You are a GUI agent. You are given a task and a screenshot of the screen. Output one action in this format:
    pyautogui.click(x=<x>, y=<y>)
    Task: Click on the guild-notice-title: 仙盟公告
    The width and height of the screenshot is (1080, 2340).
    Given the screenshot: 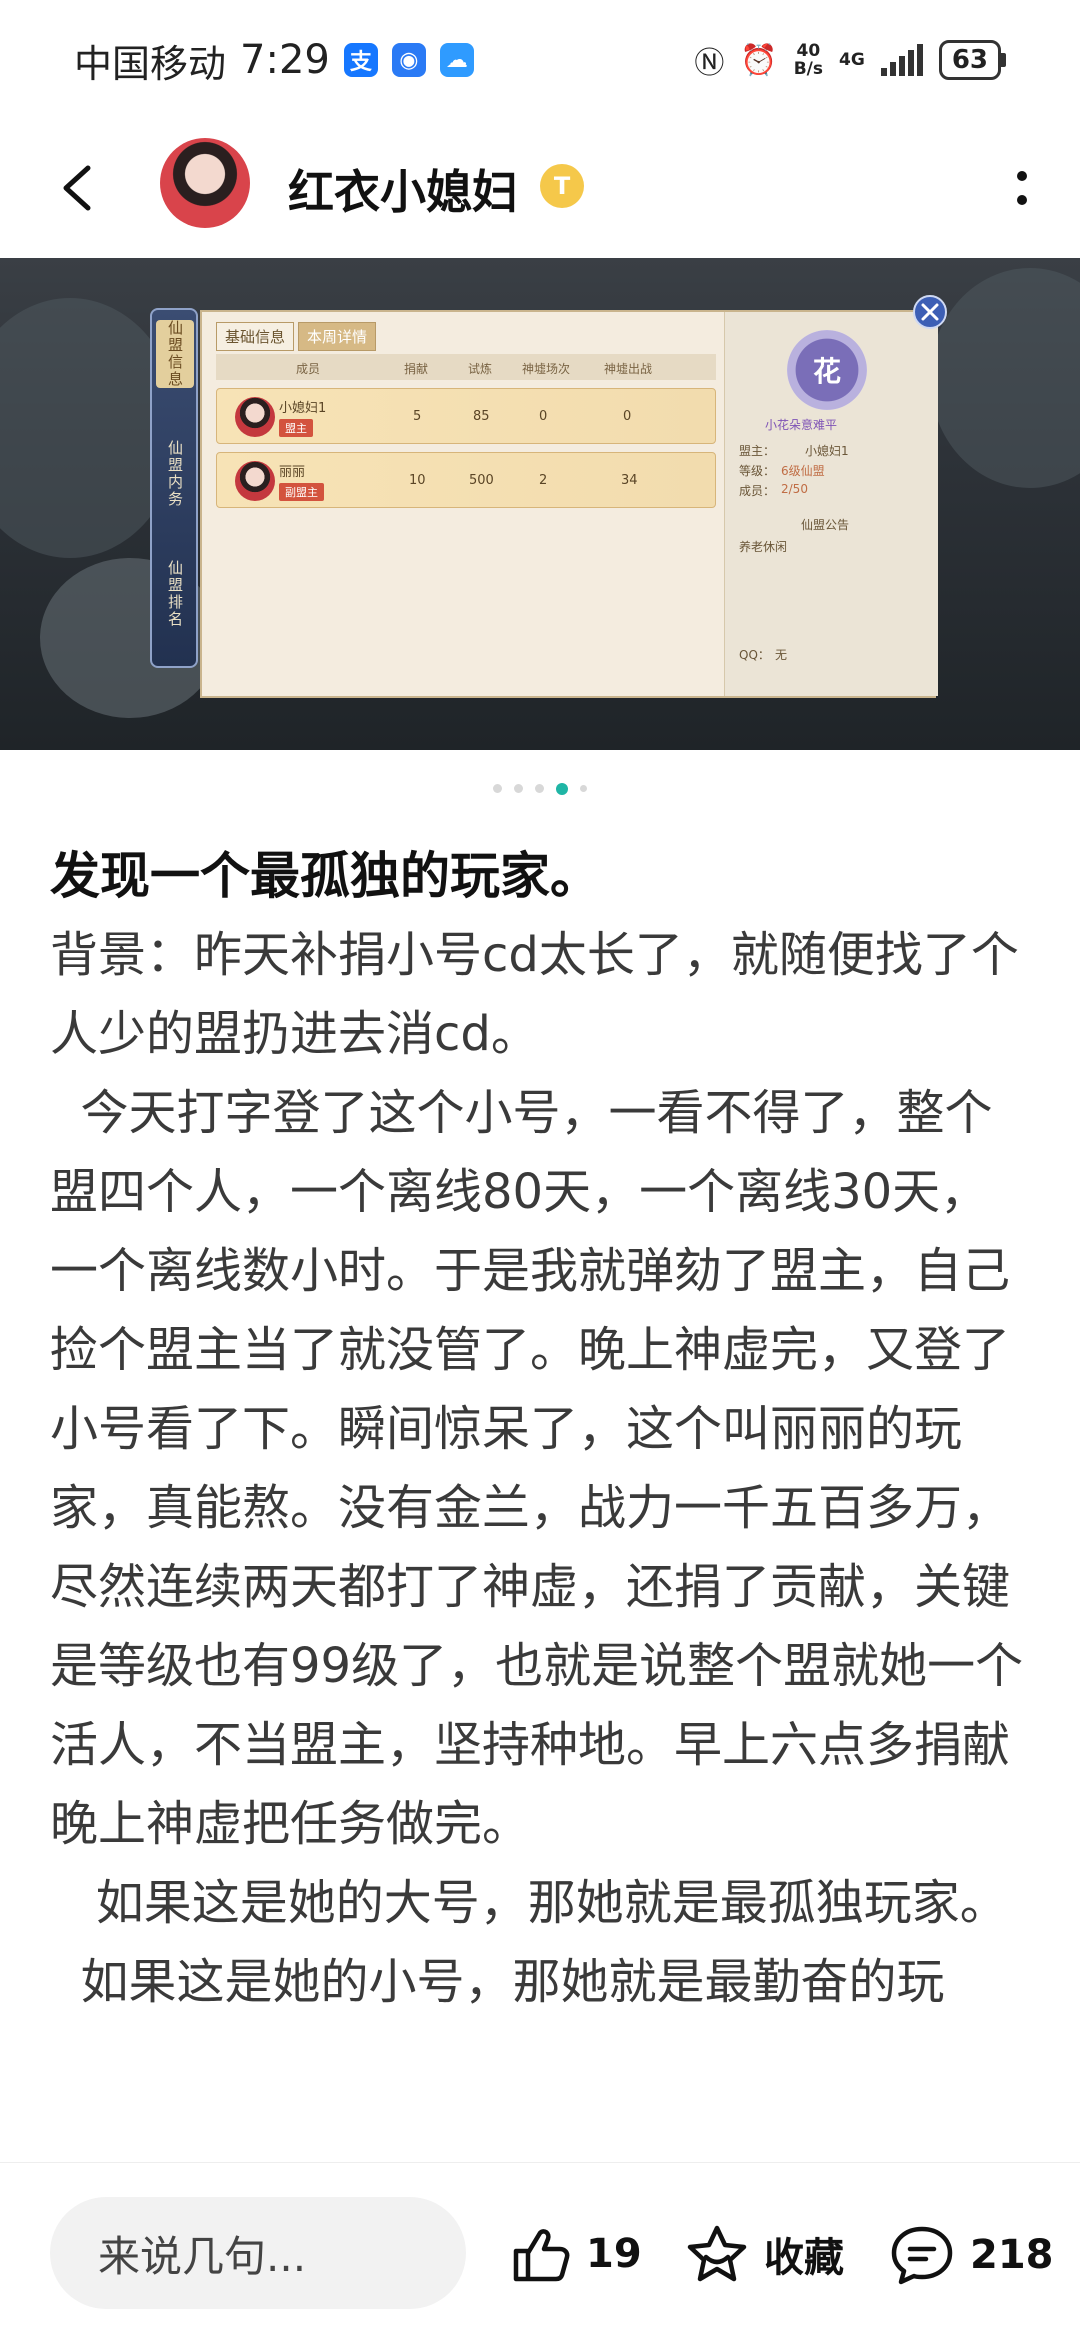 What is the action you would take?
    pyautogui.click(x=825, y=525)
    